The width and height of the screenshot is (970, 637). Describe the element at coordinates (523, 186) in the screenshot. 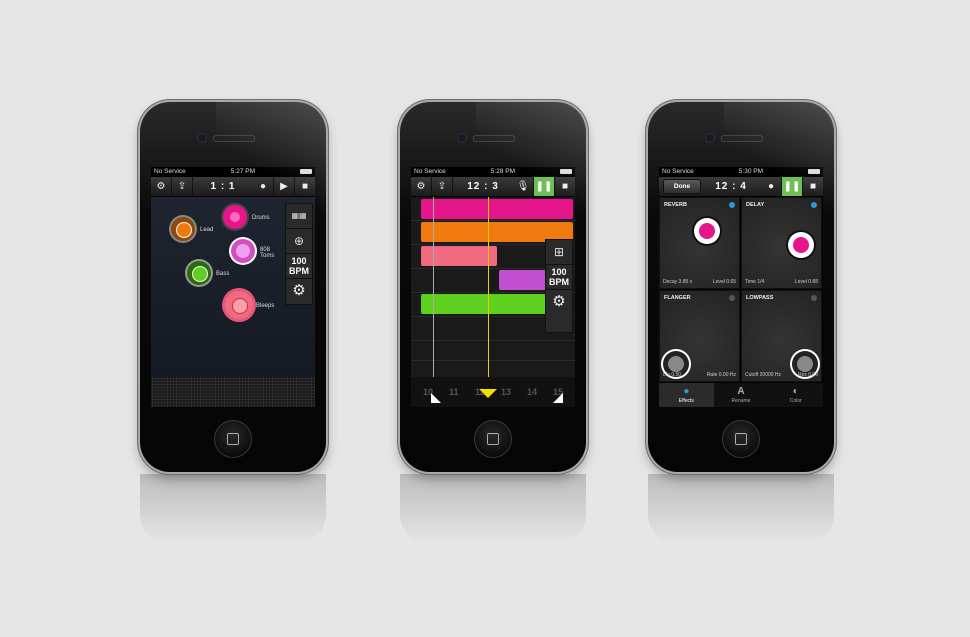

I see `microphone-icon: 🎙` at that location.